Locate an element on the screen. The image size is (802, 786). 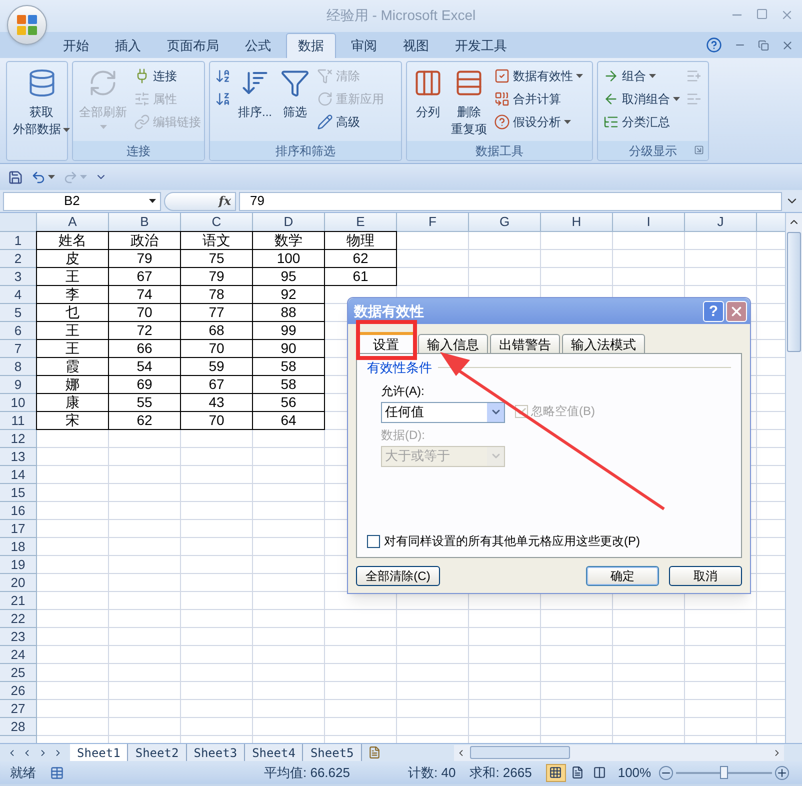
zoom-thumb is located at coordinates (724, 772).